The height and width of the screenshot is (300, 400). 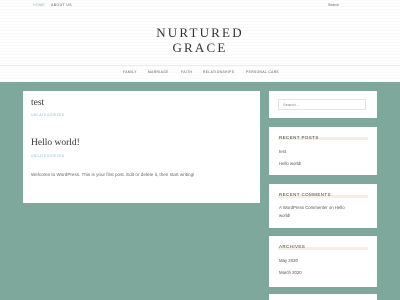 I want to click on top-link-about-us: About Us, so click(x=61, y=5).